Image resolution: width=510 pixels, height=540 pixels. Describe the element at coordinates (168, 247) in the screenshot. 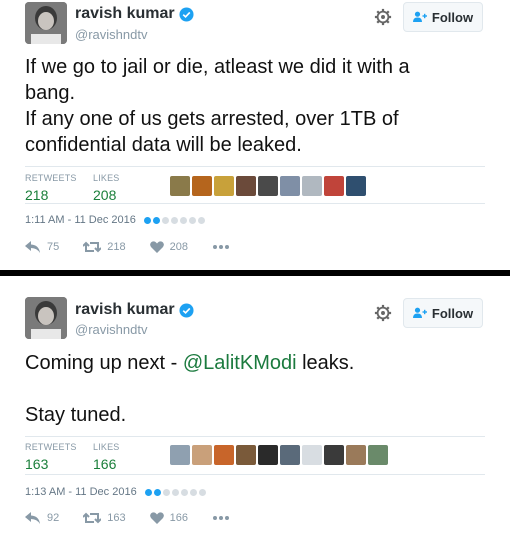

I see `like-button: 208` at that location.